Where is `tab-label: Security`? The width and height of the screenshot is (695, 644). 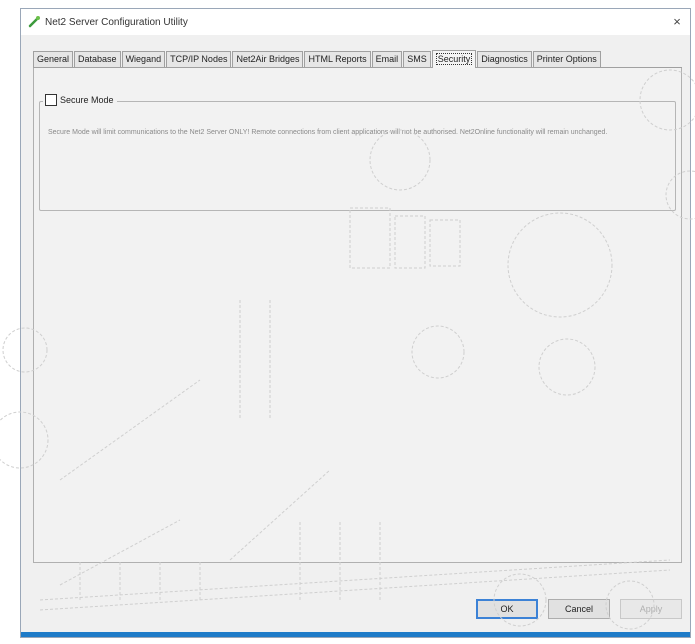 tab-label: Security is located at coordinates (454, 59).